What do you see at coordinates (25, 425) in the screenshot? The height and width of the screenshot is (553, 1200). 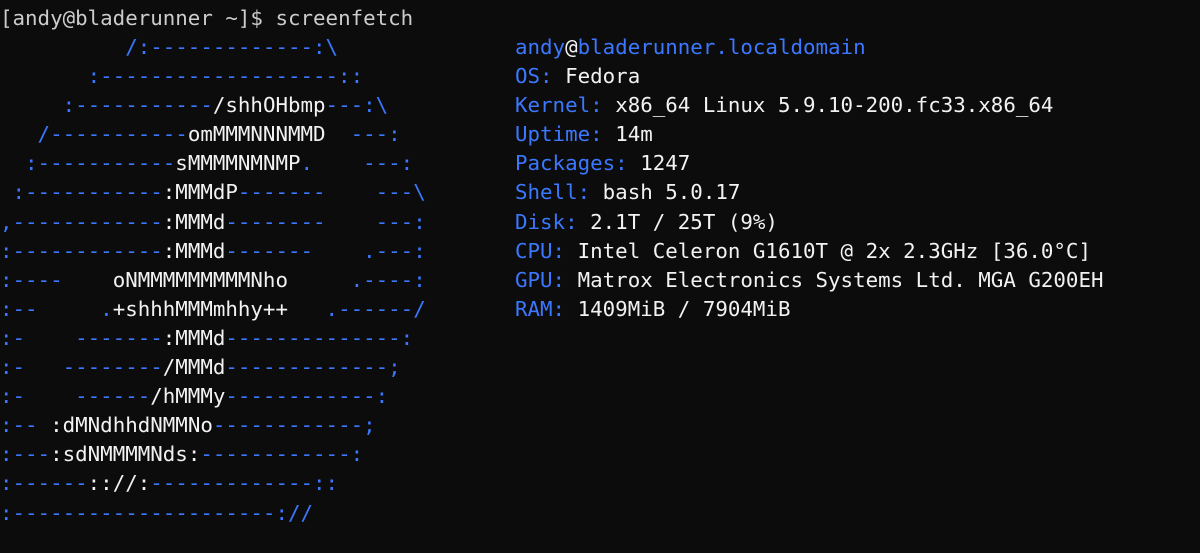 I see `logo-segment: :--` at bounding box center [25, 425].